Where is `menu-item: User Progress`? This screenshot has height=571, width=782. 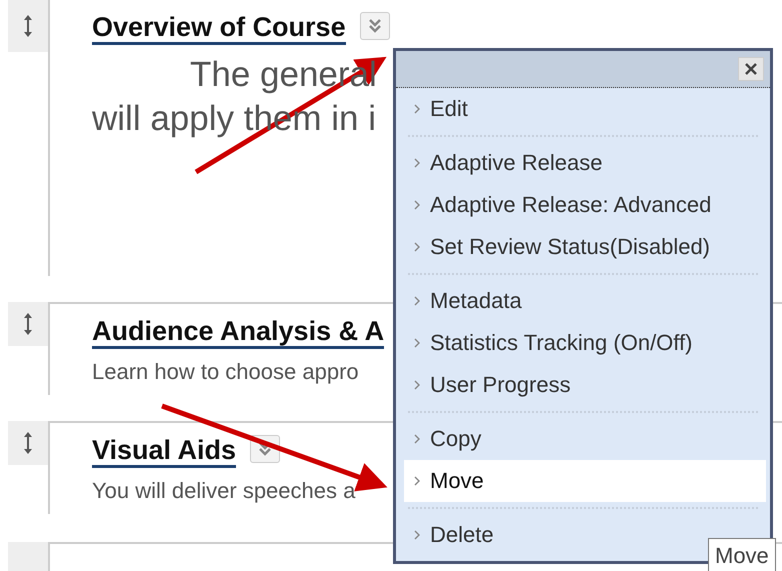
menu-item: User Progress is located at coordinates (585, 385).